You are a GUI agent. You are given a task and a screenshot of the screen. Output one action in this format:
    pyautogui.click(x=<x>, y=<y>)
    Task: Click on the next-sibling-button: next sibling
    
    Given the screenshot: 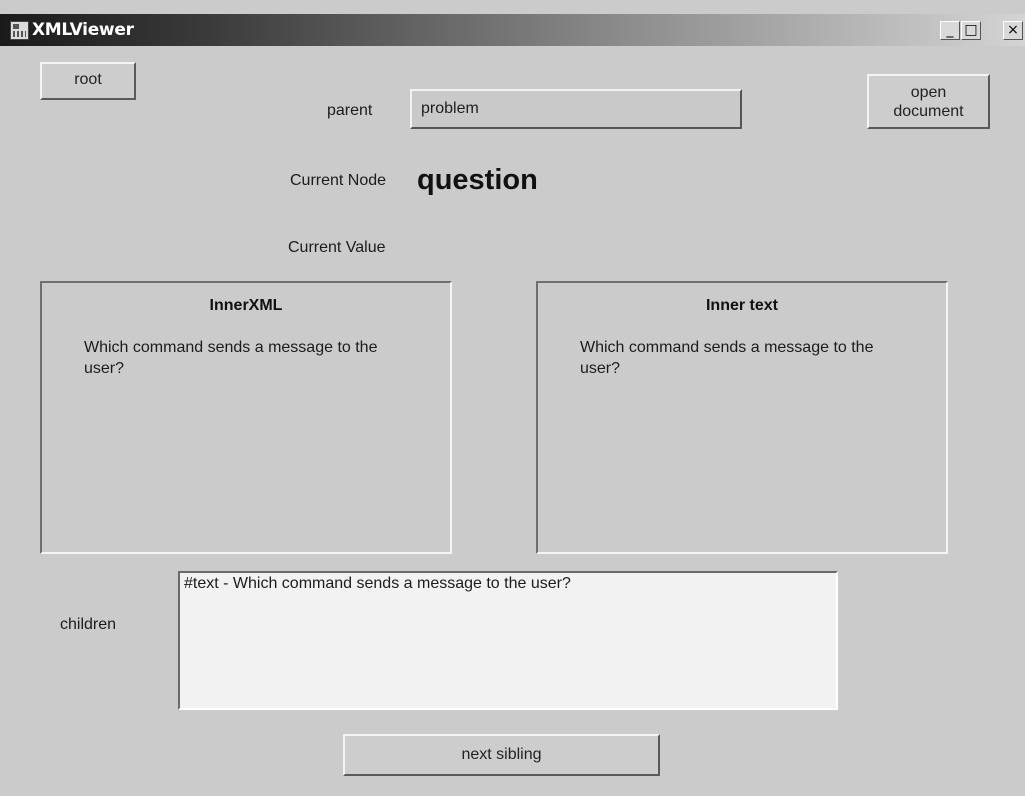 What is the action you would take?
    pyautogui.click(x=501, y=755)
    